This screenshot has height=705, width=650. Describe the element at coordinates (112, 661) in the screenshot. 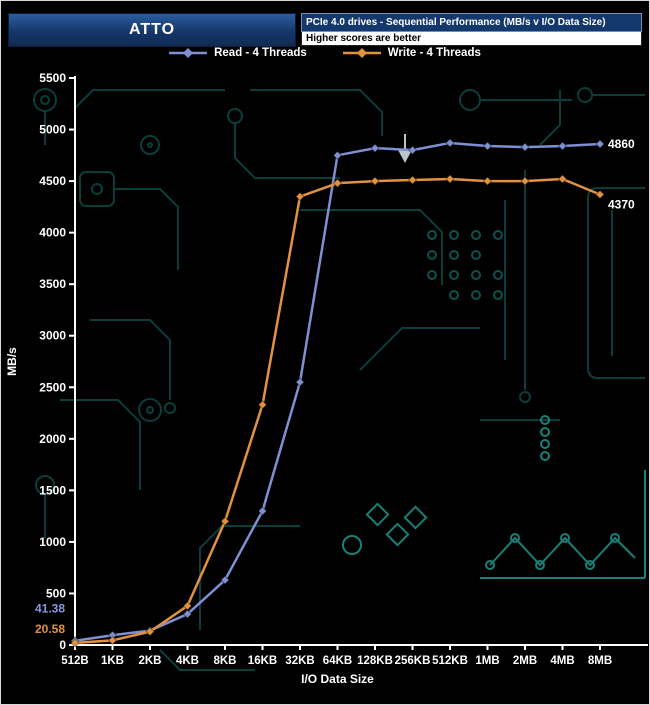

I see `svg-text: 1KB` at that location.